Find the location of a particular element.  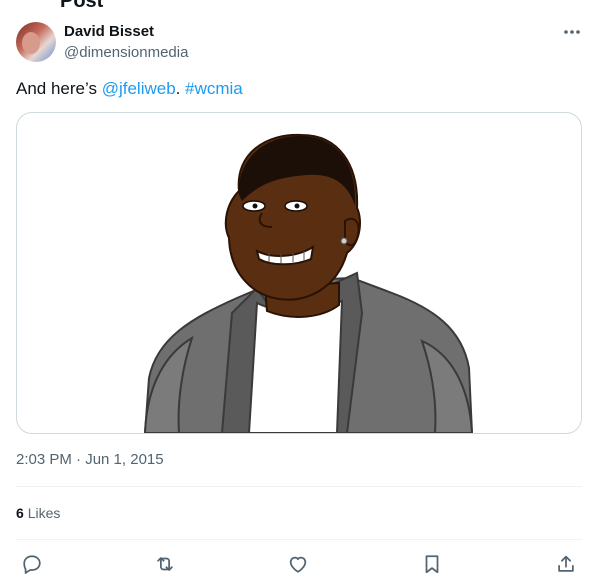

reply-button is located at coordinates (32, 564).